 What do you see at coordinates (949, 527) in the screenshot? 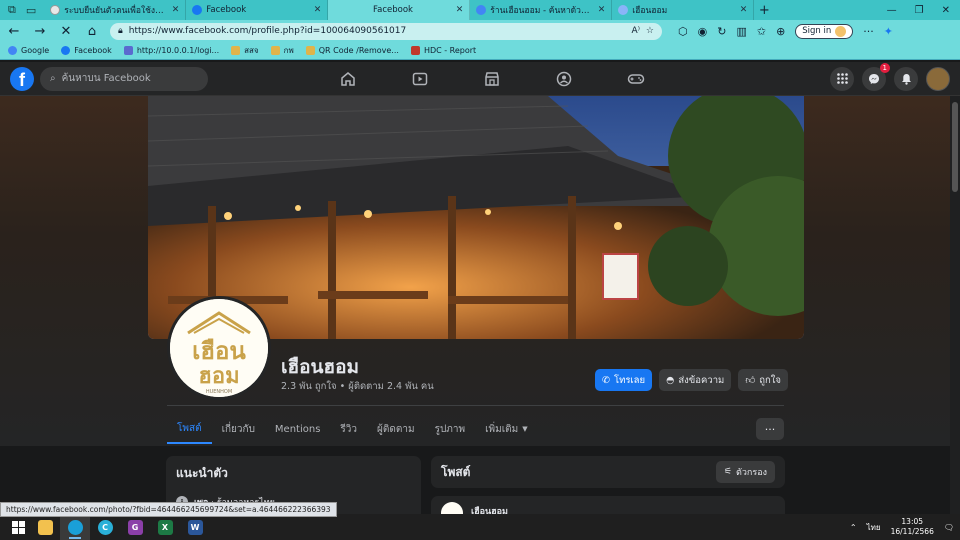
I see `notification-icon: 🗨︎` at bounding box center [949, 527].